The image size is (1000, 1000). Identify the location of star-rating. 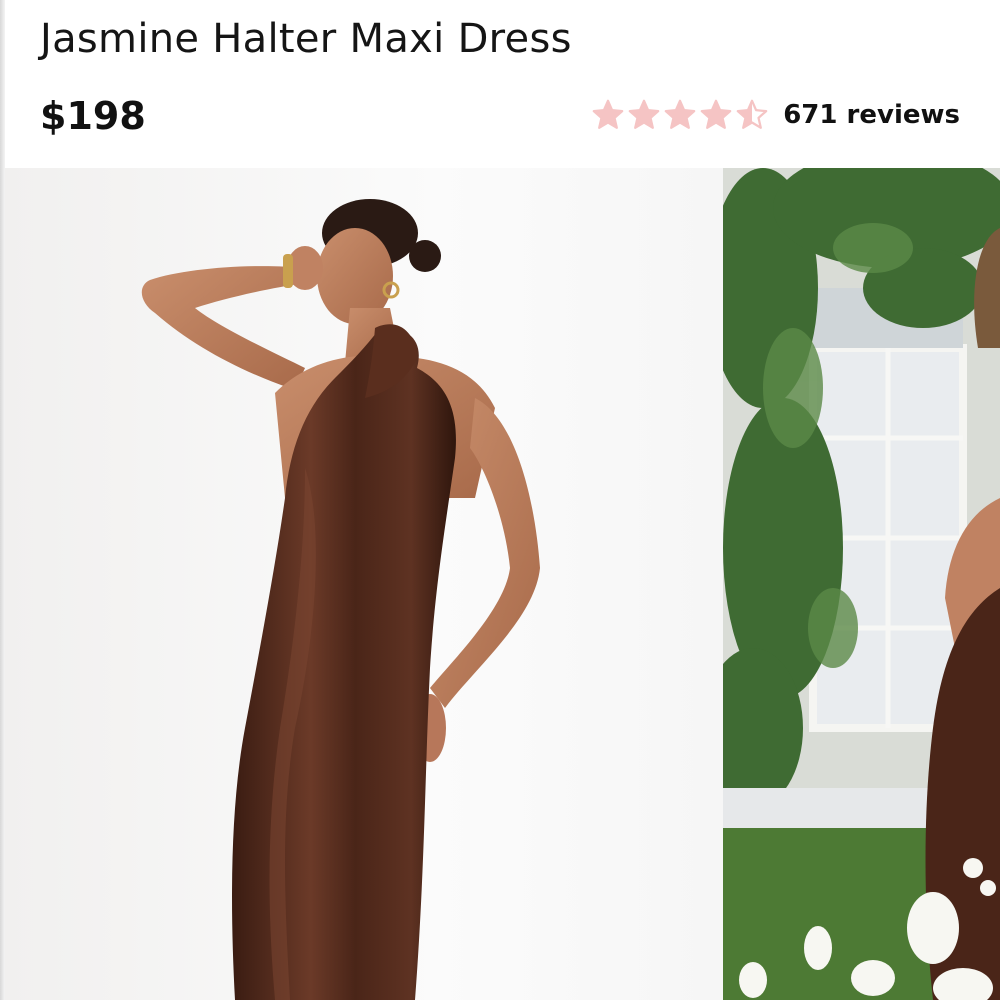
(680, 115).